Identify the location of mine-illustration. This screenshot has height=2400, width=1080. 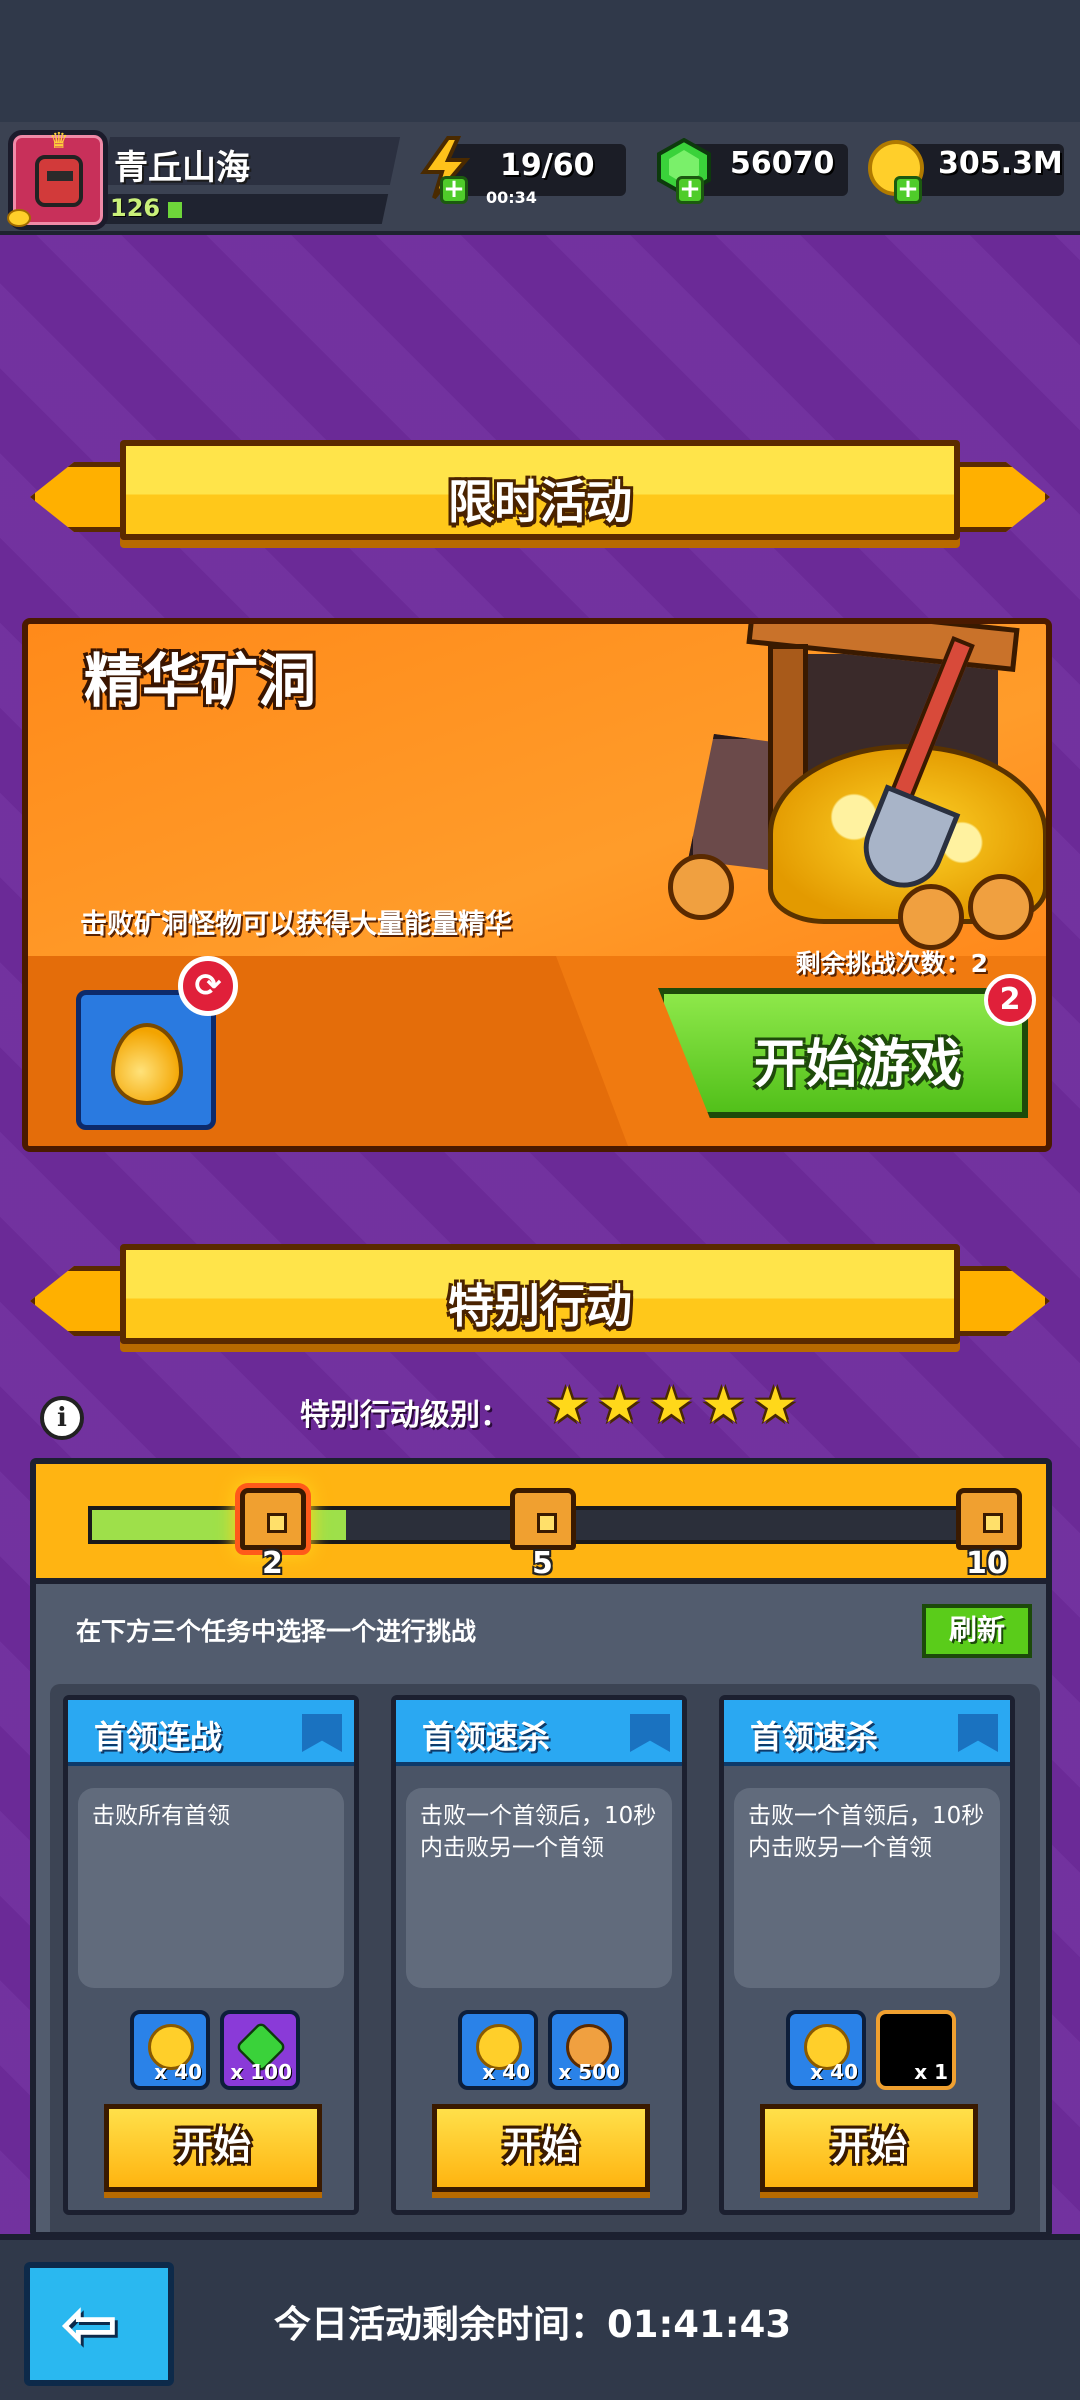
(857, 789).